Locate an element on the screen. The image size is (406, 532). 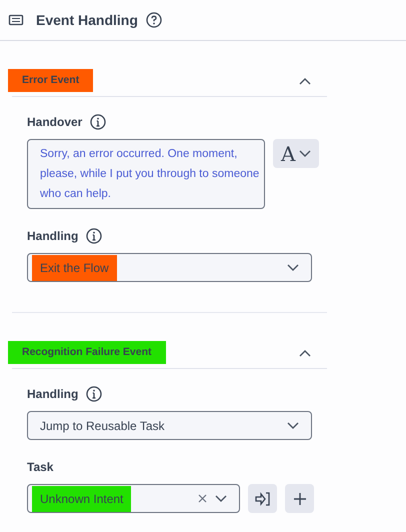
caret-icon is located at coordinates (305, 154).